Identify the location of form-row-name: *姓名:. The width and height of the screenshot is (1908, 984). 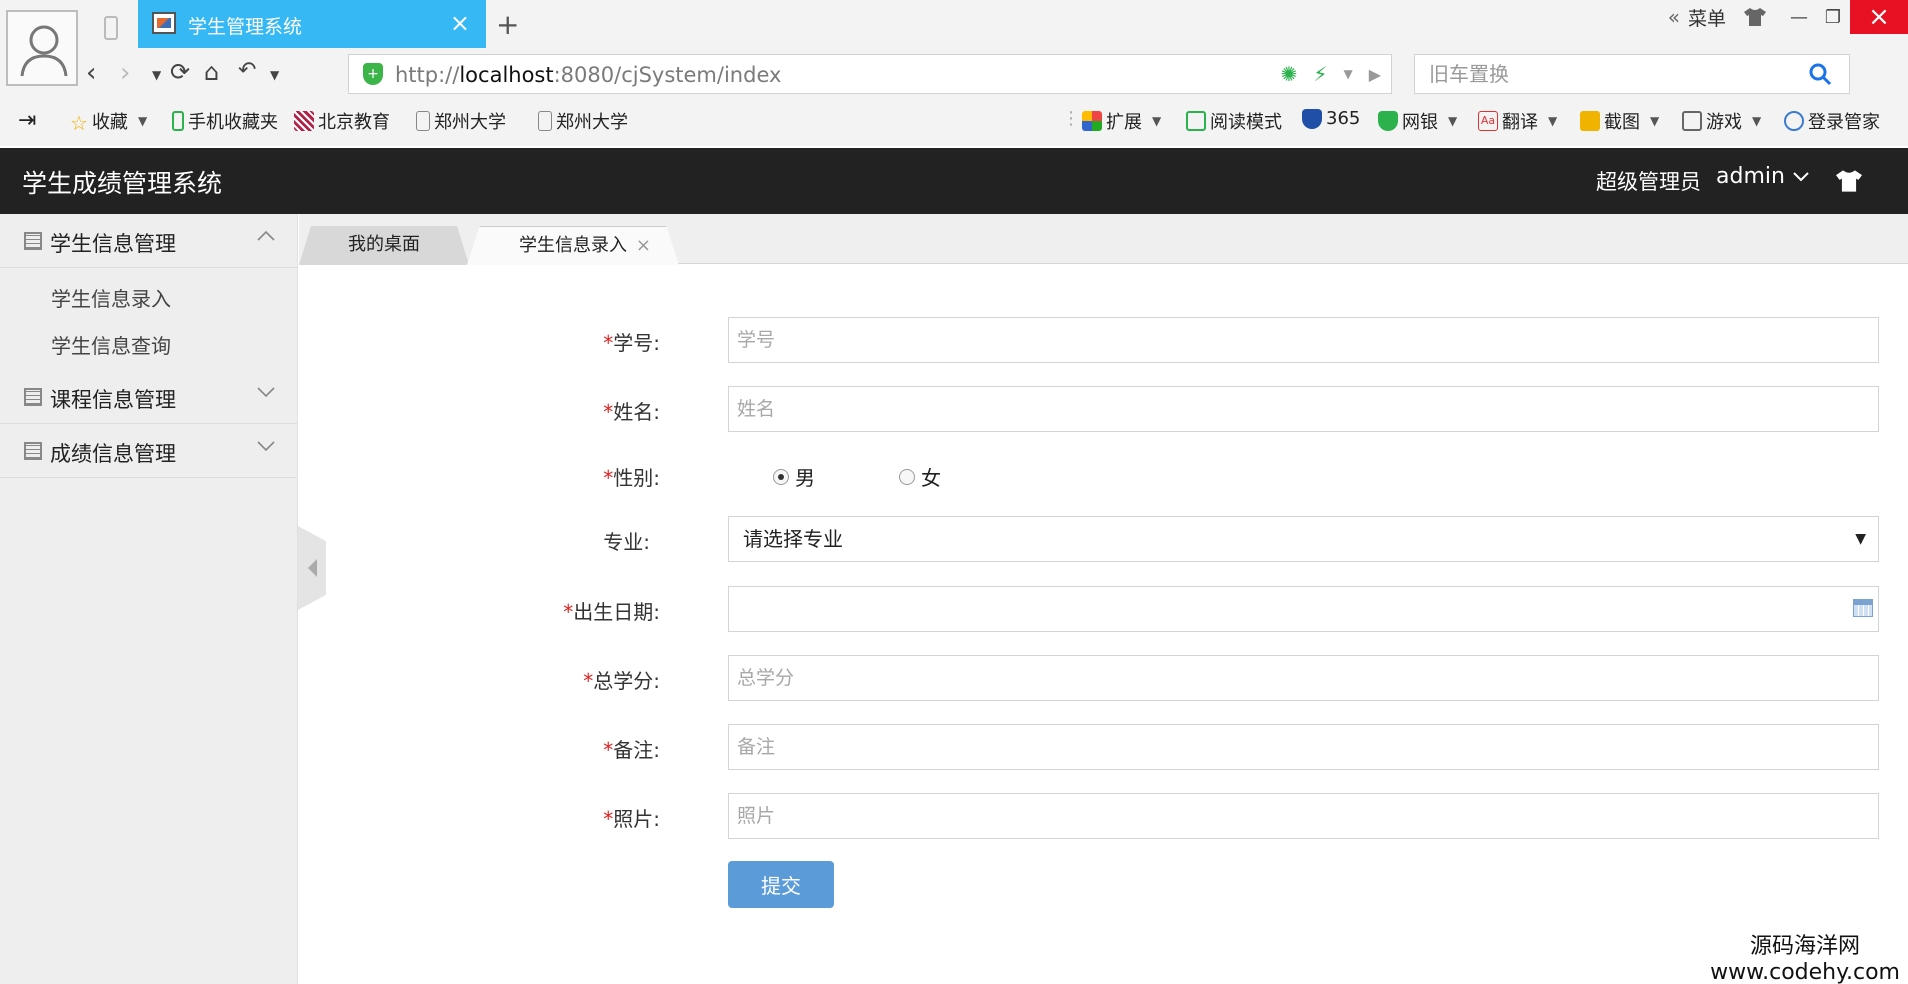
(1103, 409).